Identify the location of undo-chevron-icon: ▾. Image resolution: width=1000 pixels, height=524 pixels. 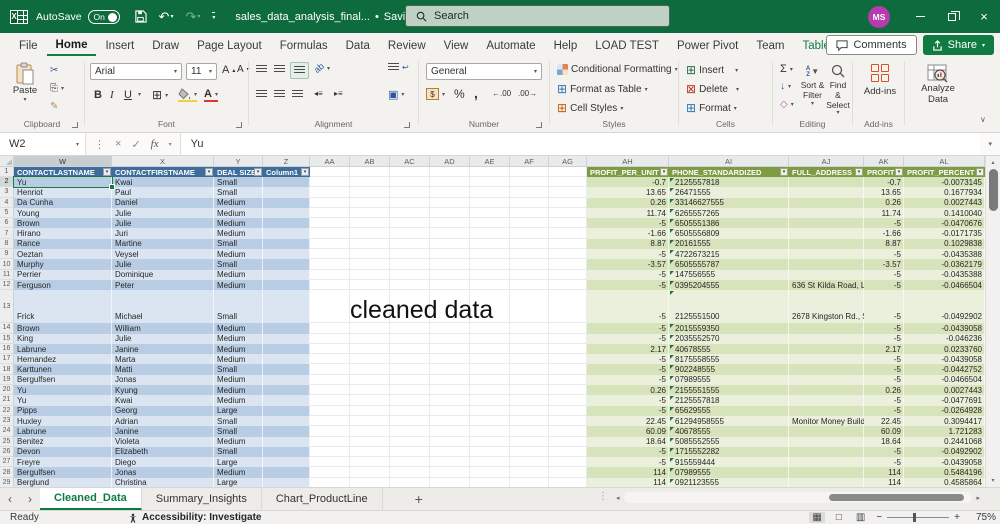
(171, 16).